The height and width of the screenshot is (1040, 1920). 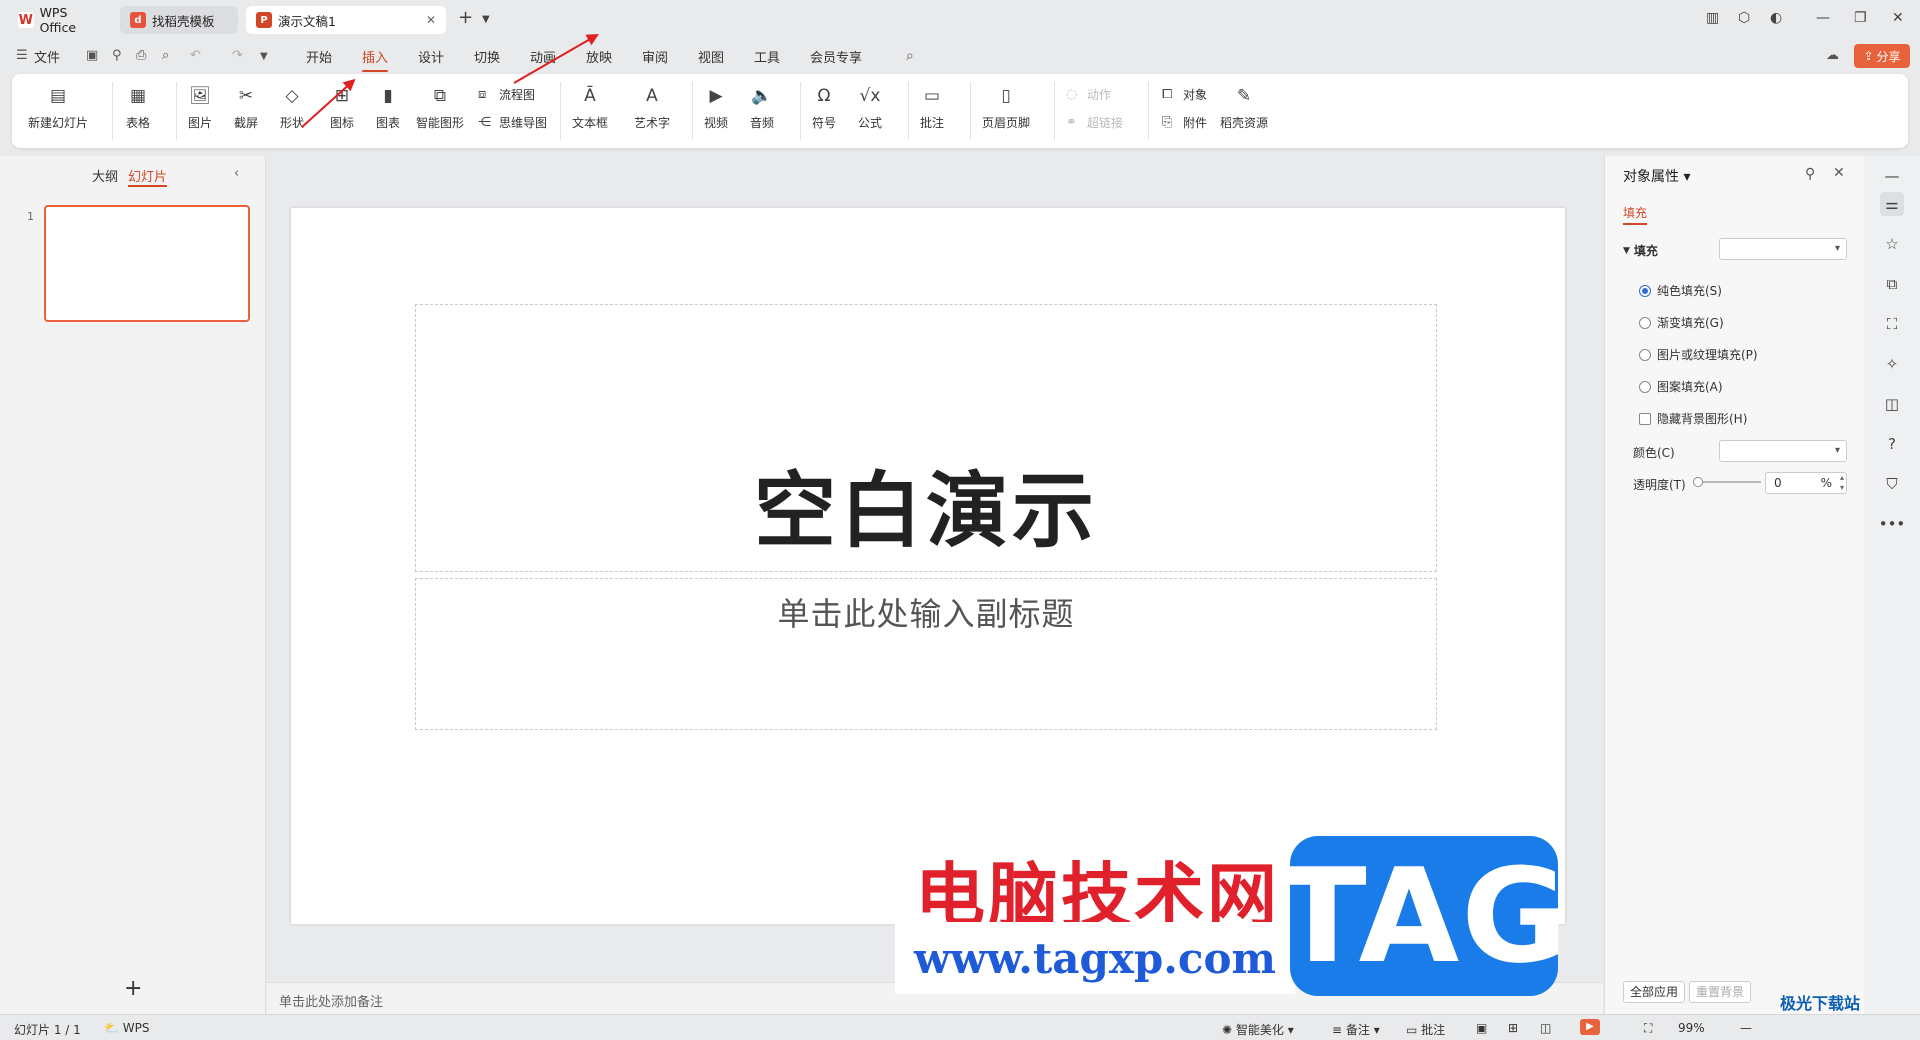 I want to click on video-button: ▶ 视频, so click(x=716, y=107).